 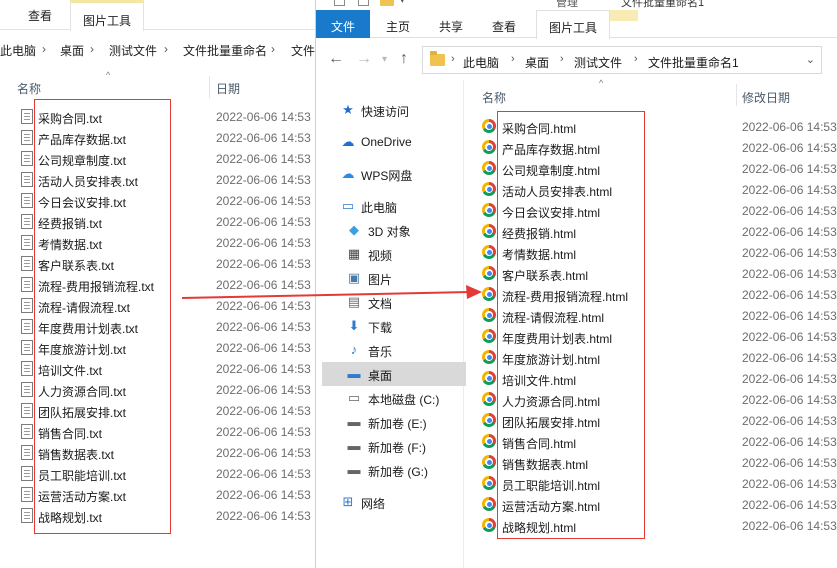 I want to click on back-arrow-icon: ←, so click(x=336, y=59).